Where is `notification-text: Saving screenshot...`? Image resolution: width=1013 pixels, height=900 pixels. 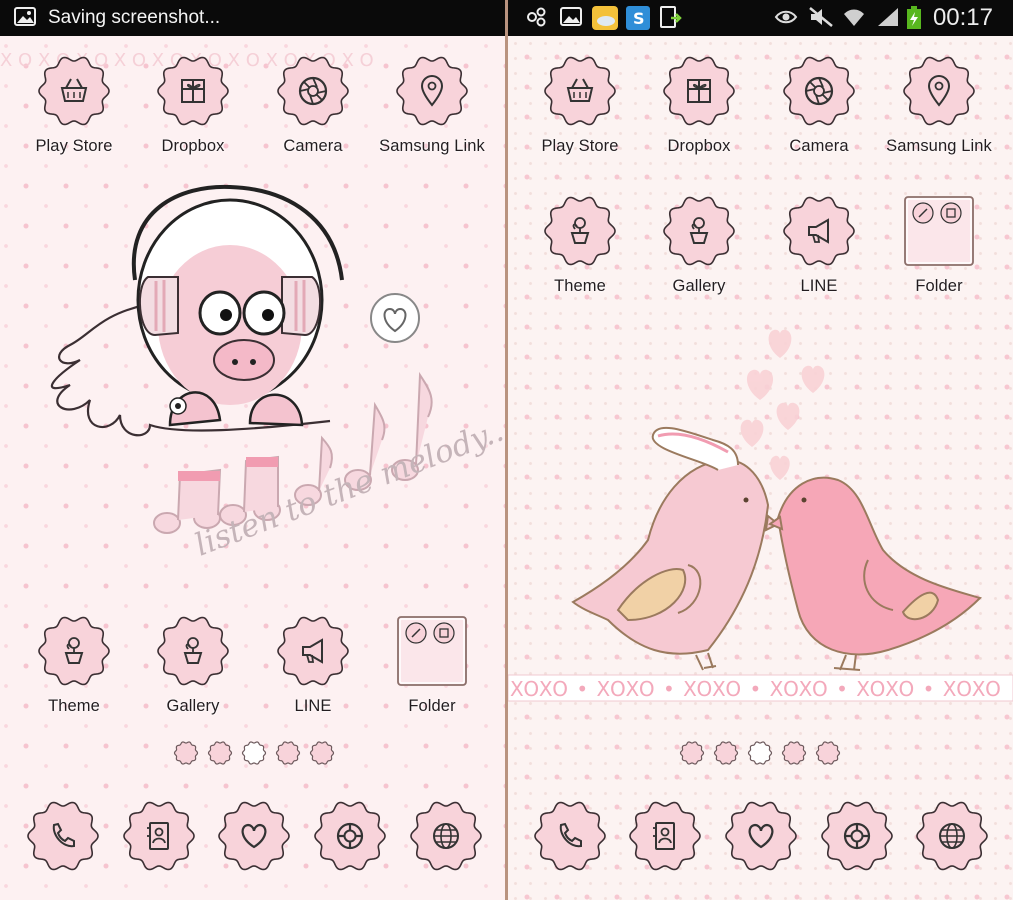
notification-text: Saving screenshot... is located at coordinates (134, 17).